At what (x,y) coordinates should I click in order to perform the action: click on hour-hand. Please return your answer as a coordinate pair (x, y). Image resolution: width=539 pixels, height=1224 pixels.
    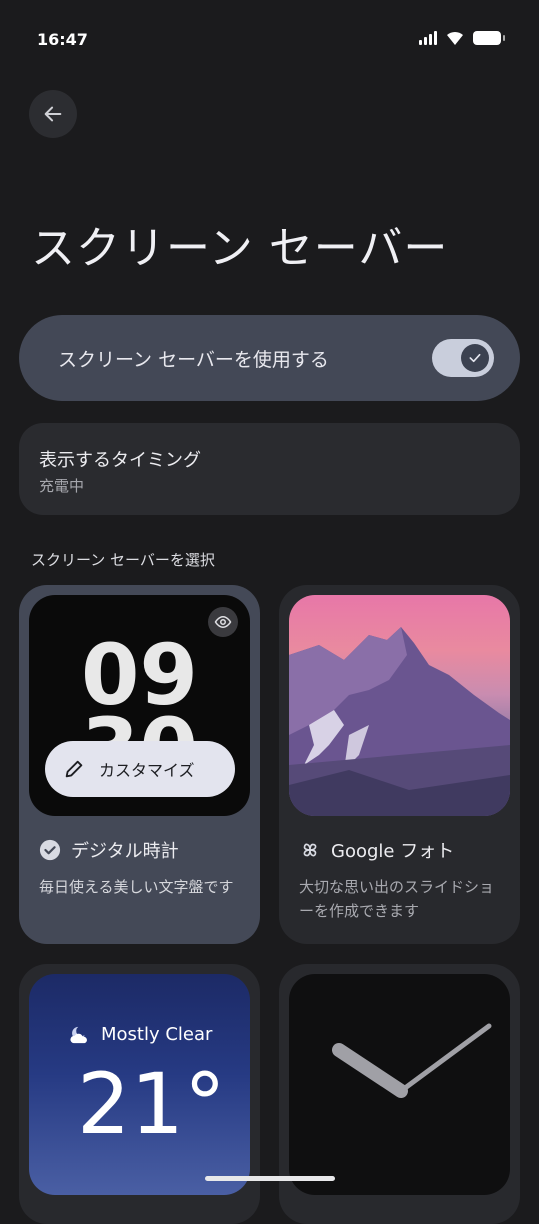
    Looking at the image, I should click on (370, 1070).